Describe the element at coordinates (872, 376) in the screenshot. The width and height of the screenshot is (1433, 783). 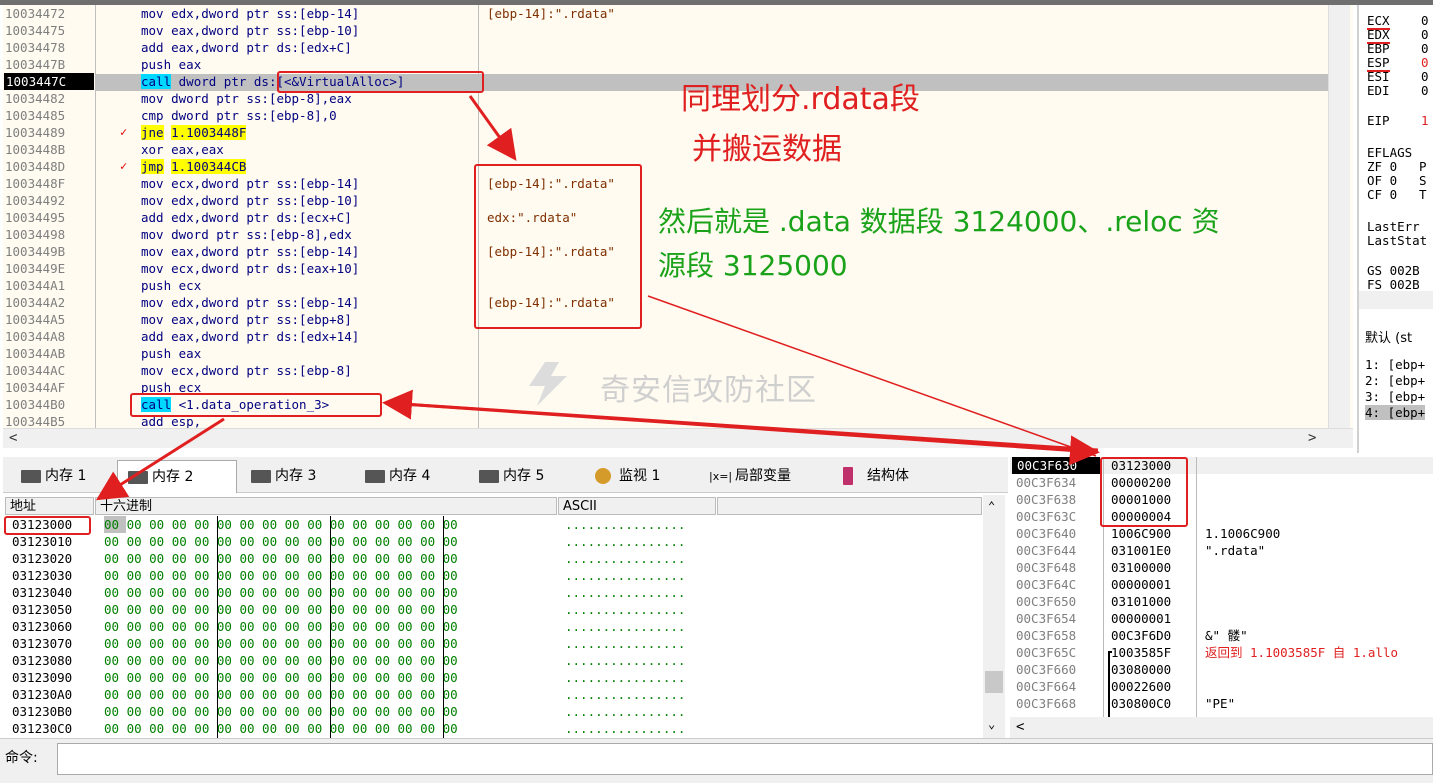
I see `line-to-stack` at that location.